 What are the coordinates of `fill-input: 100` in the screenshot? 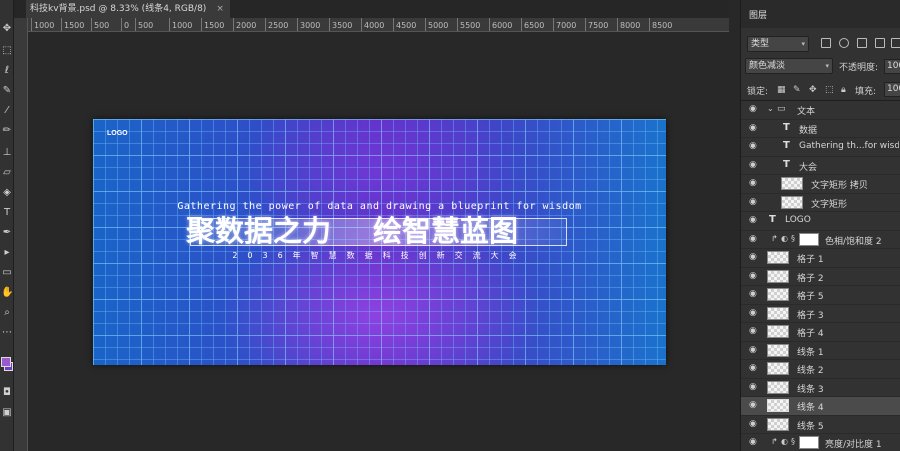 It's located at (892, 89).